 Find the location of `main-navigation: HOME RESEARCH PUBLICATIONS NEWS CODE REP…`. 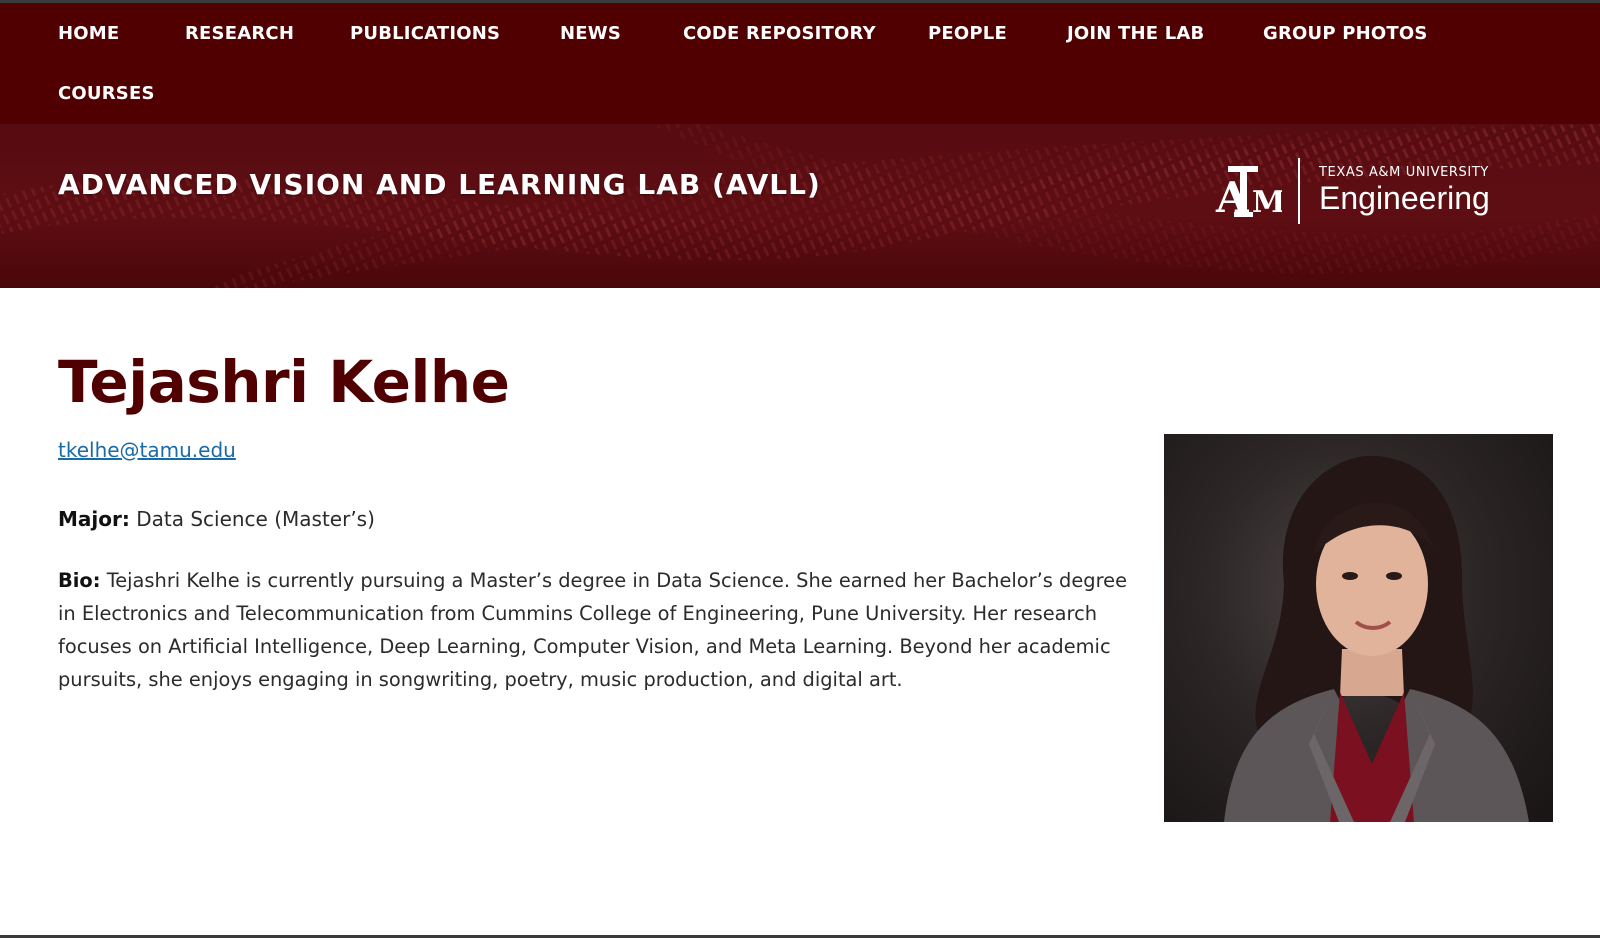

main-navigation: HOME RESEARCH PUBLICATIONS NEWS CODE REP… is located at coordinates (800, 63).